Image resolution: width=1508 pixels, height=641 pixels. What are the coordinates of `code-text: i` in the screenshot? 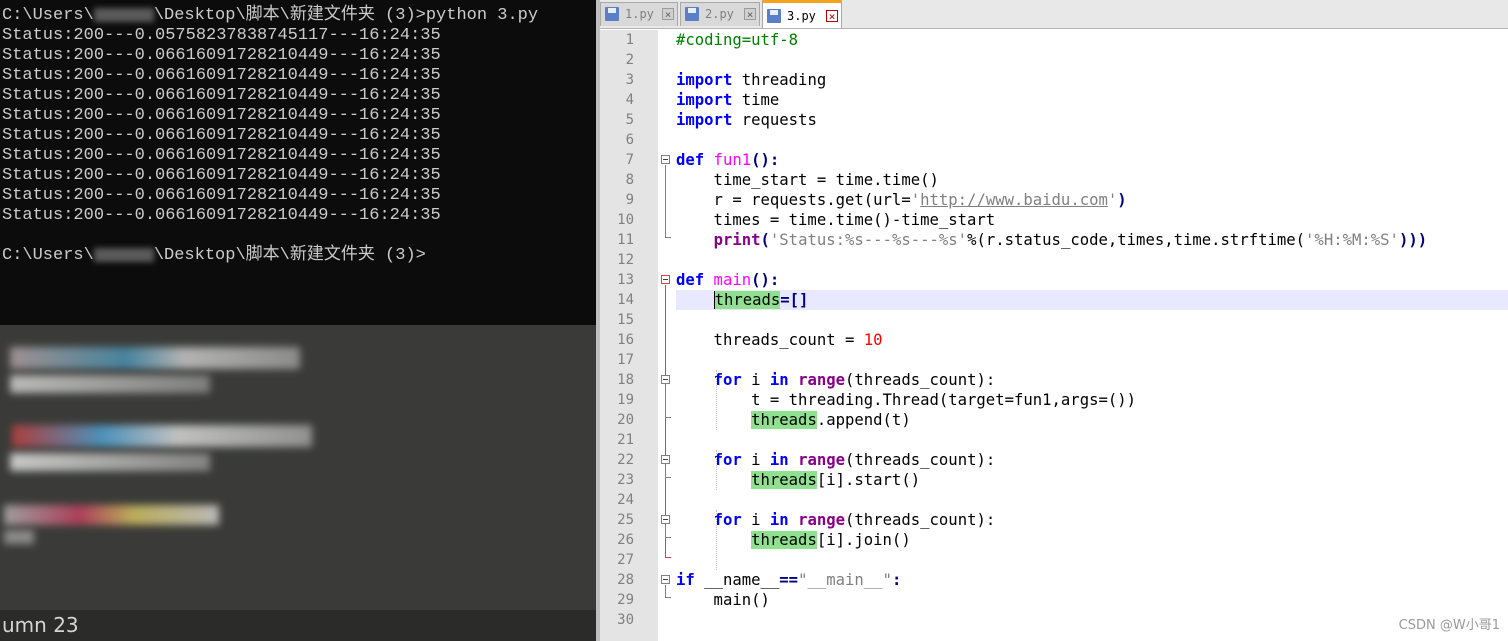 It's located at (755, 520).